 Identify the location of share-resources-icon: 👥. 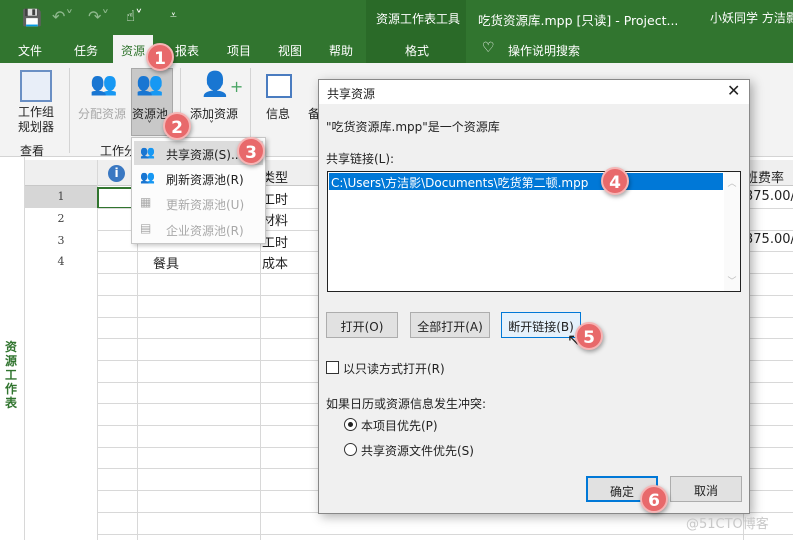
(147, 152).